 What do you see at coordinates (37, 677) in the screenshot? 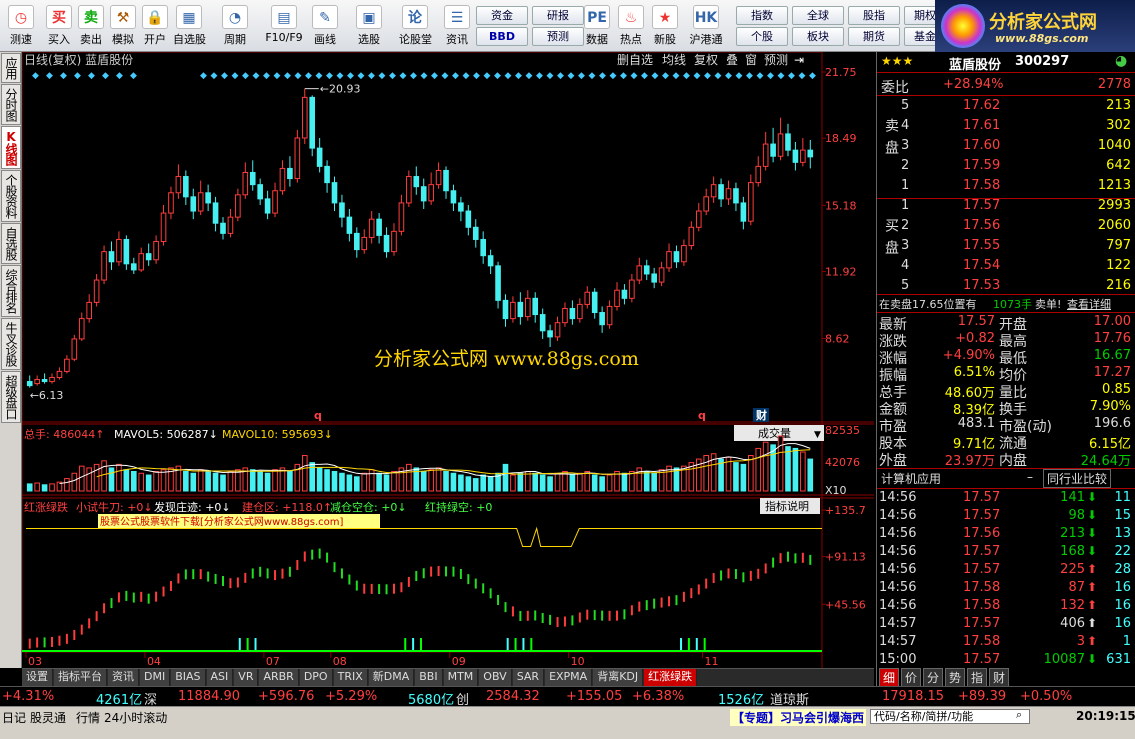
I see `indicator-tab-0: 设置` at bounding box center [37, 677].